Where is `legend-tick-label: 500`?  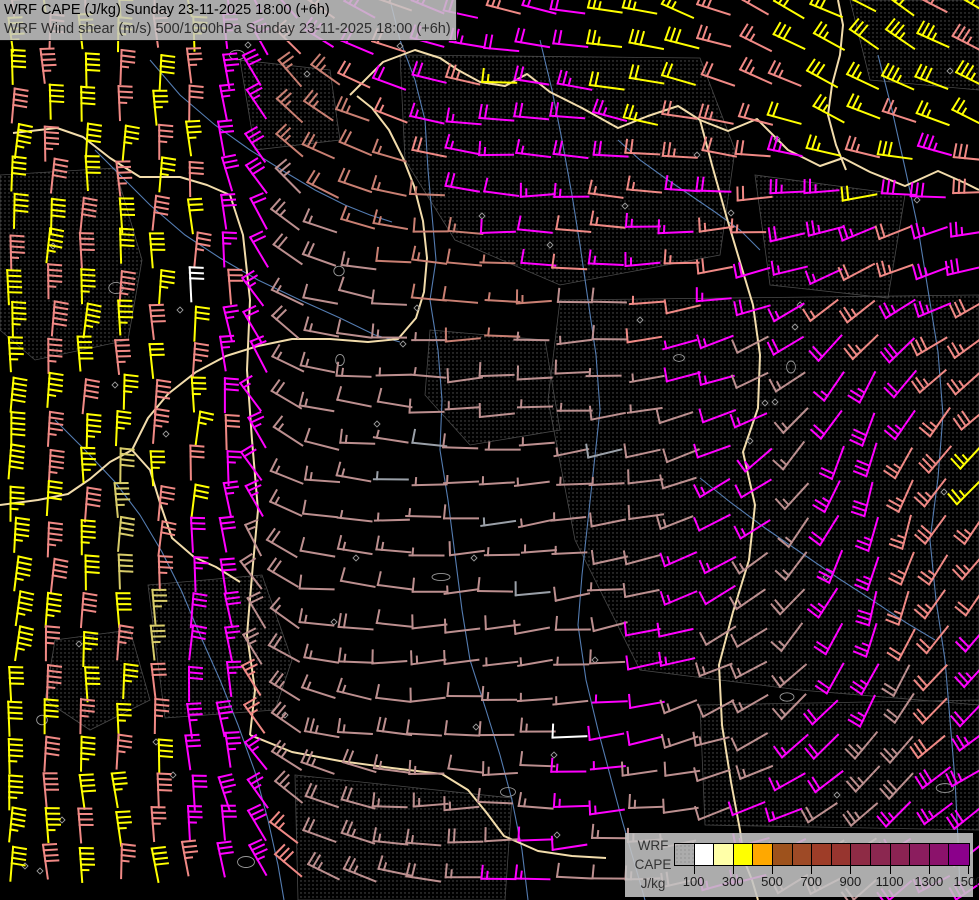 legend-tick-label: 500 is located at coordinates (772, 881).